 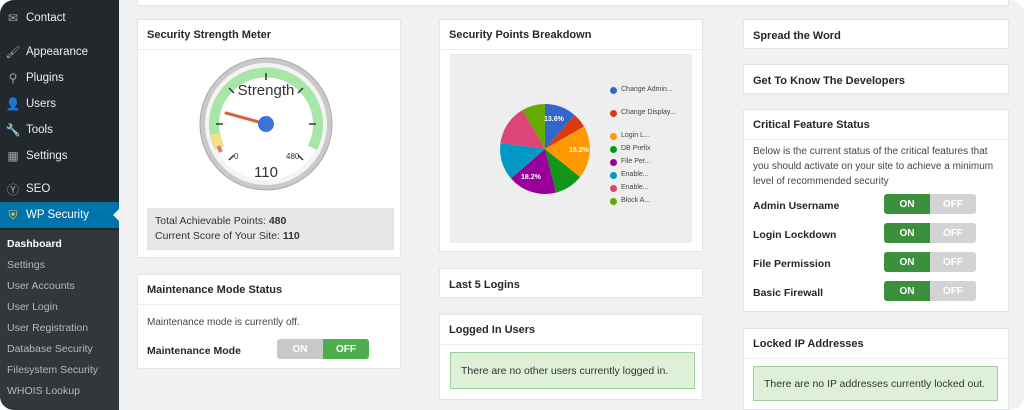 I want to click on envelope-icon: ✉, so click(x=13, y=18).